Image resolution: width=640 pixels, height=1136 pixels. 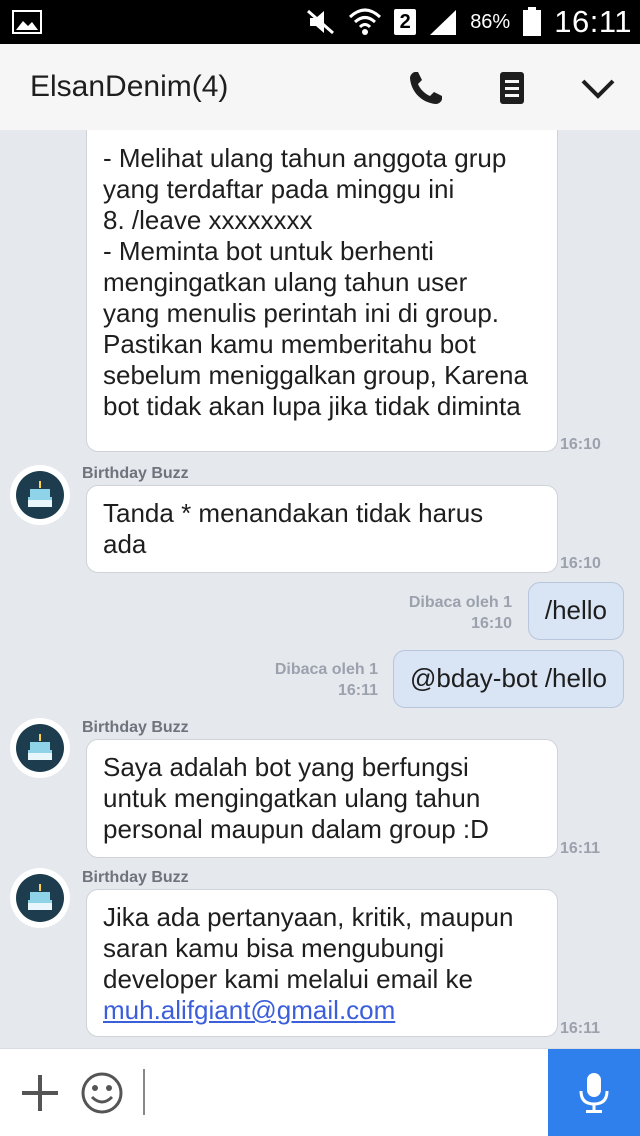 What do you see at coordinates (27, 22) in the screenshot?
I see `gallery-icon` at bounding box center [27, 22].